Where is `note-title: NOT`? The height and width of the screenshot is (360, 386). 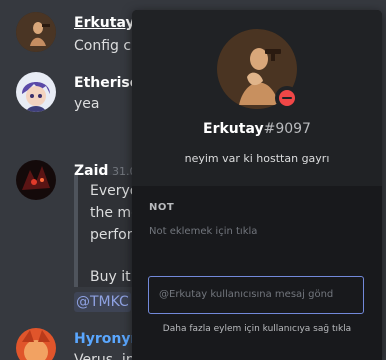 note-title: NOT is located at coordinates (162, 207).